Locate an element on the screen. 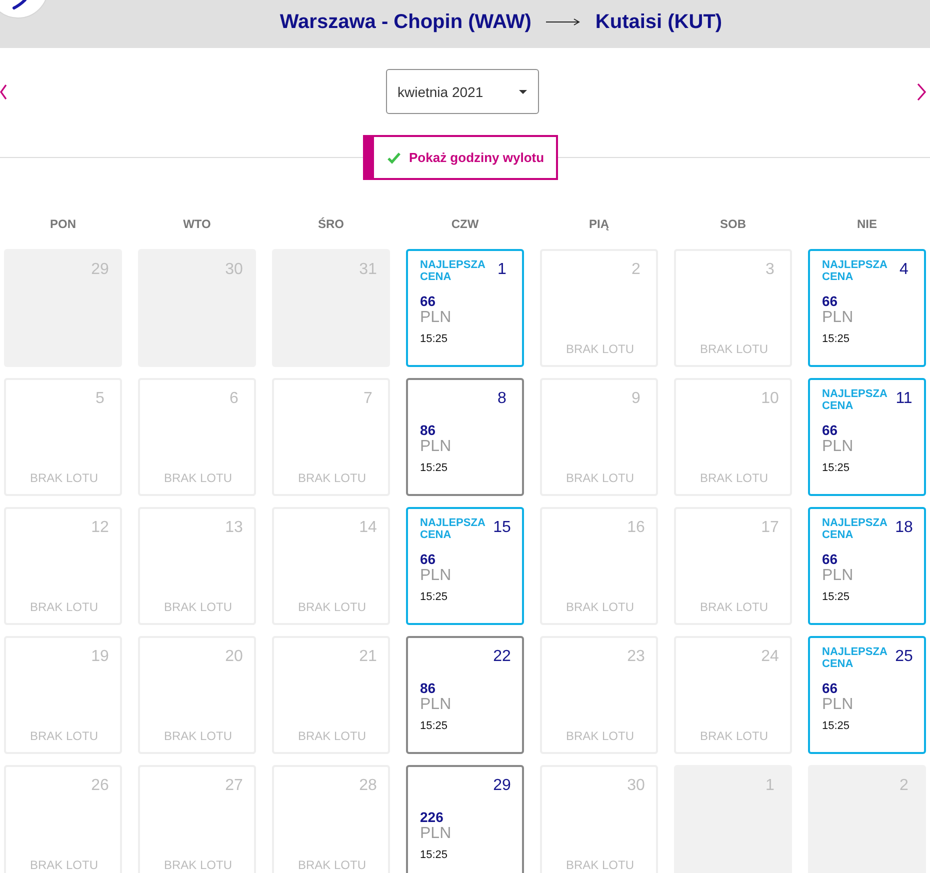 The width and height of the screenshot is (930, 873). day-number: 21 is located at coordinates (368, 657).